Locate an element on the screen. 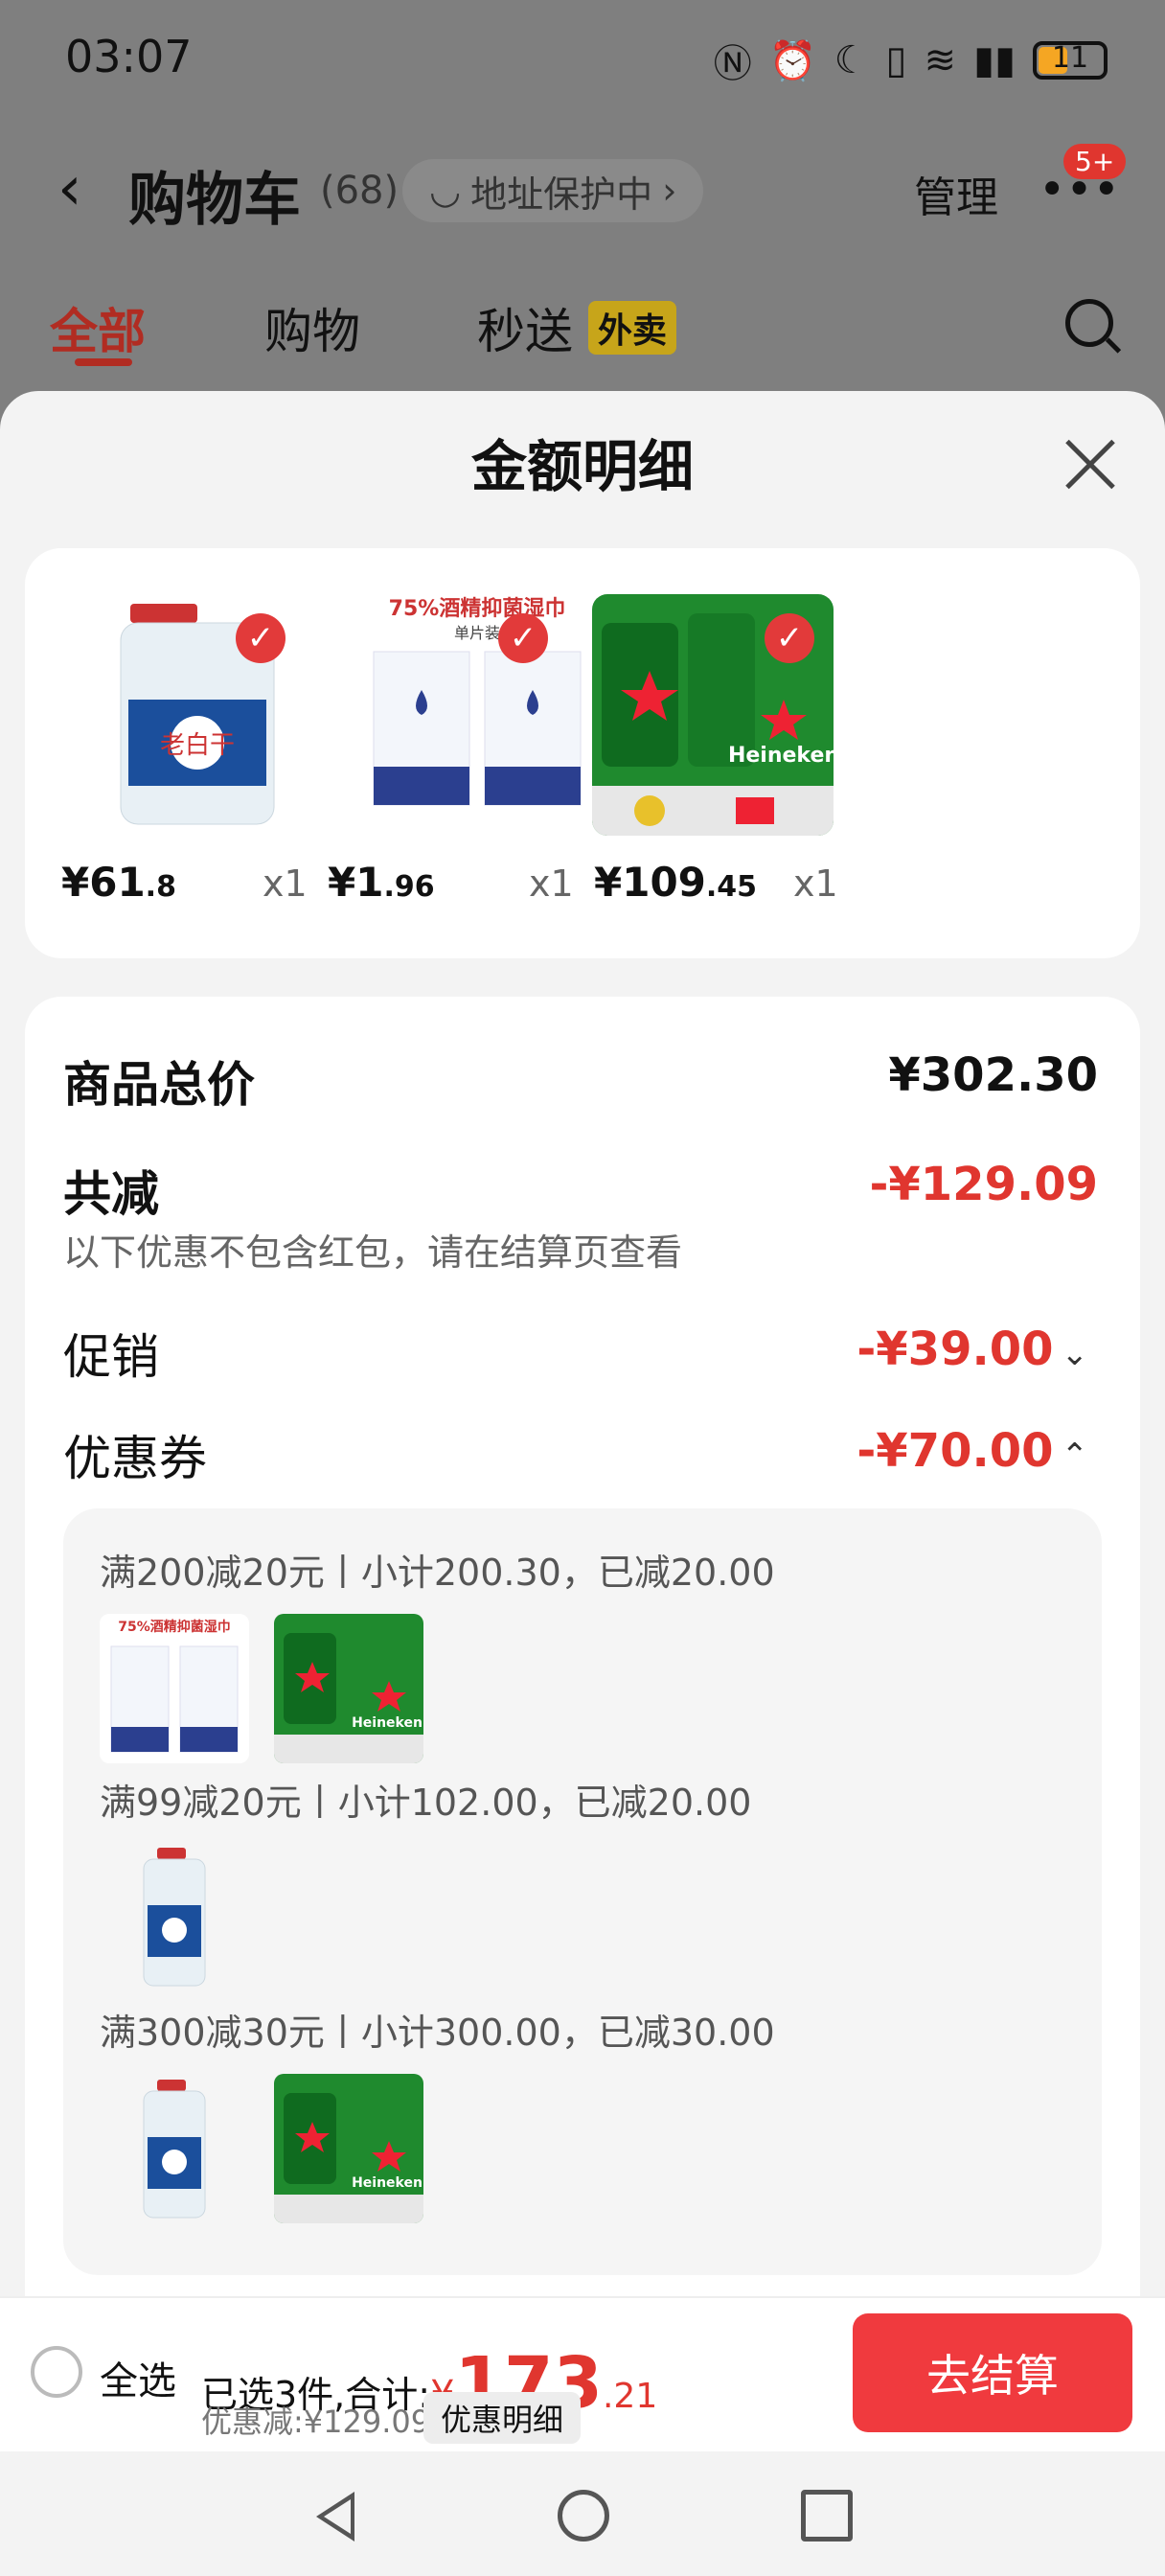  heineken-text: Heineken is located at coordinates (781, 756).